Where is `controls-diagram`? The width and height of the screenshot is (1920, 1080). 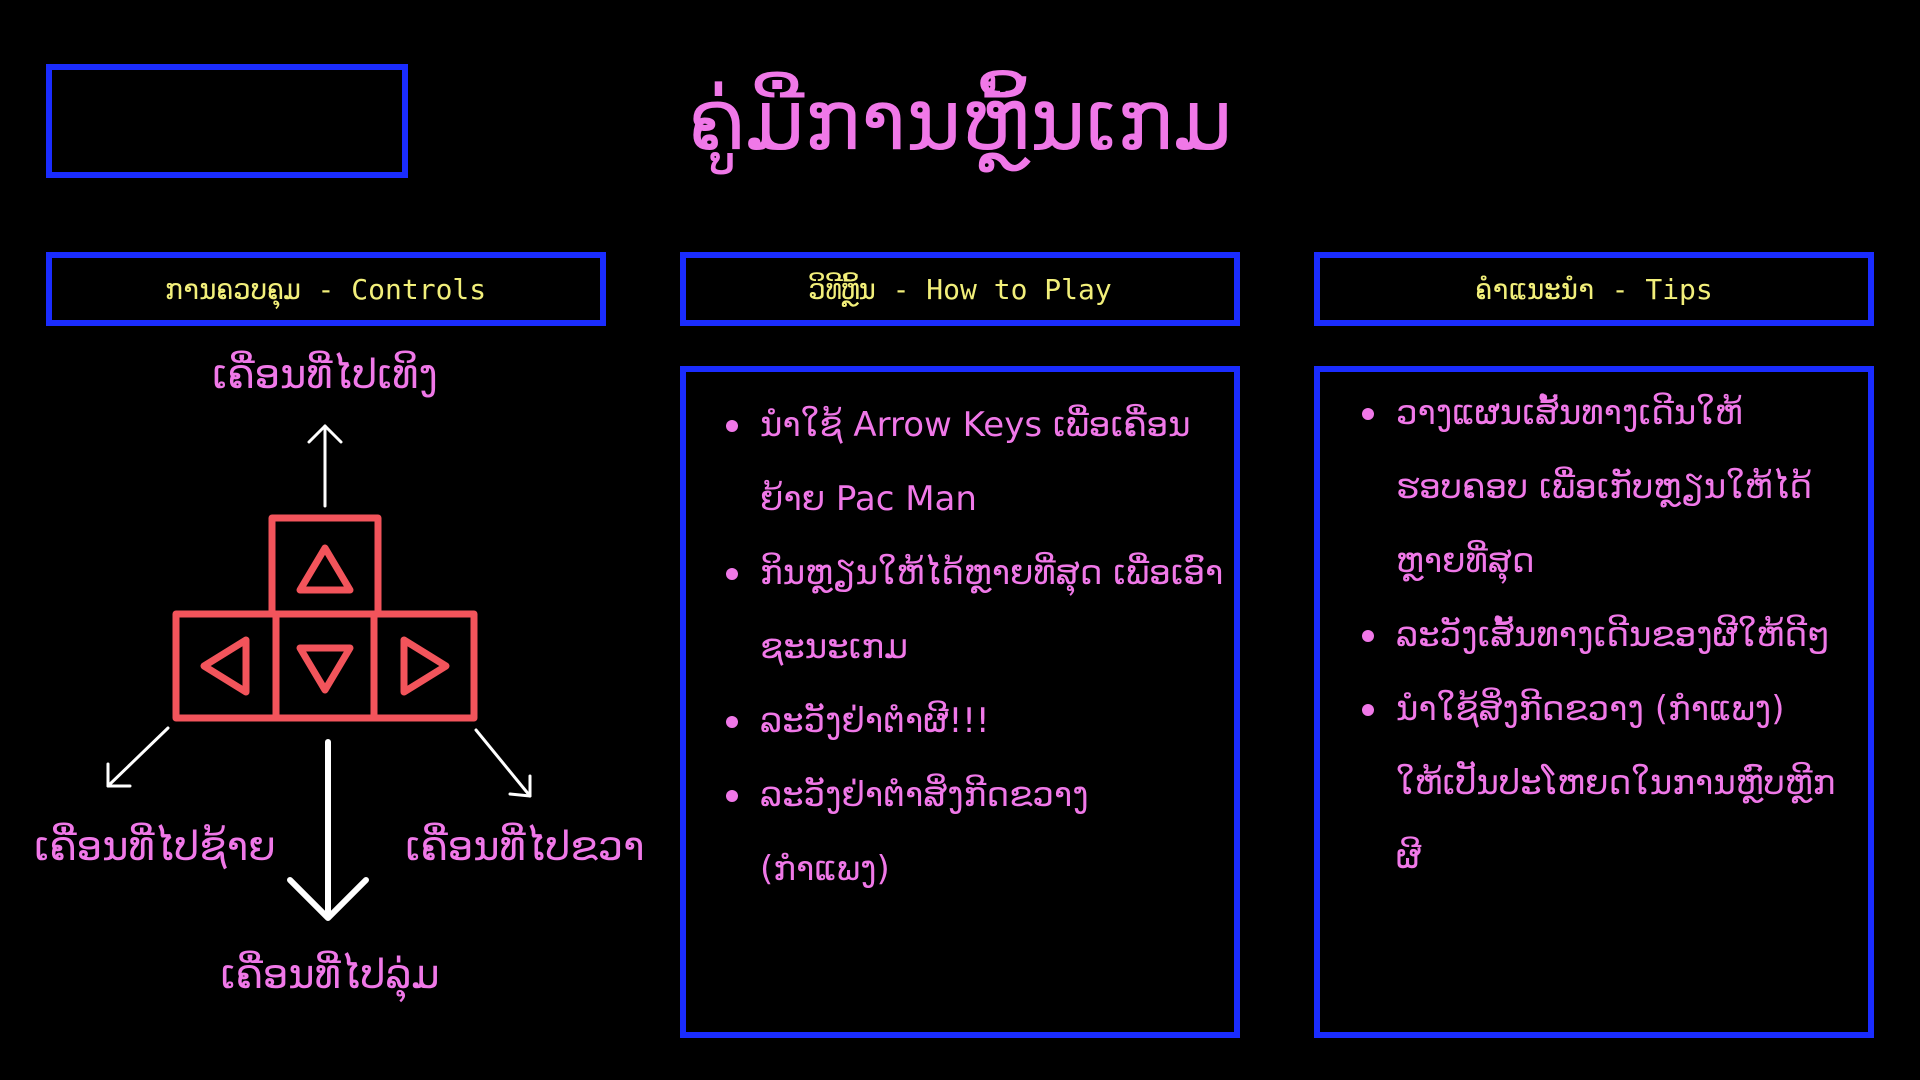
controls-diagram is located at coordinates (319, 672).